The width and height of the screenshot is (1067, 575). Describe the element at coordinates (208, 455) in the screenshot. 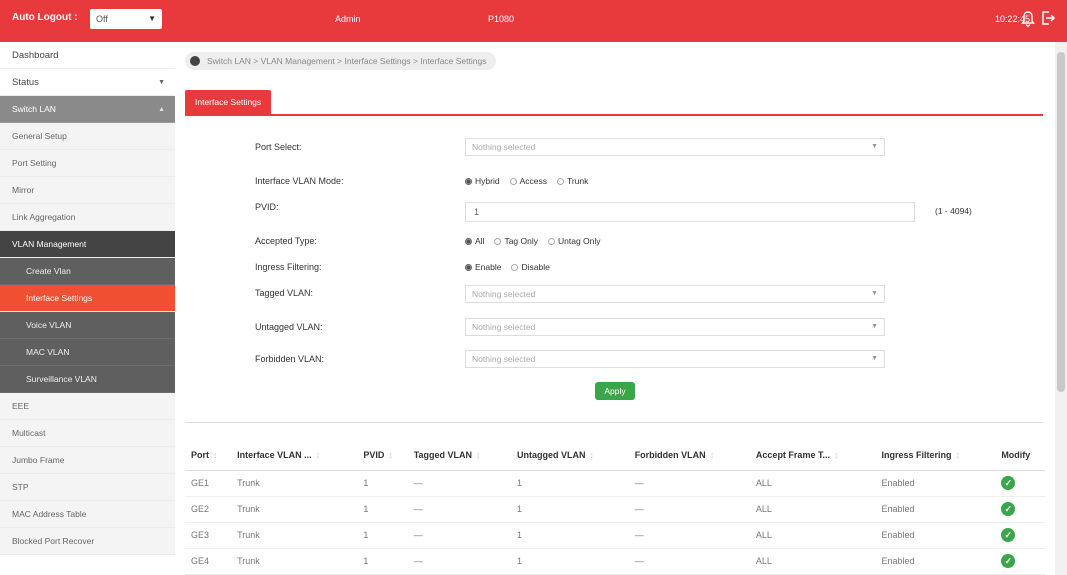

I see `col-port: Port ↕` at that location.